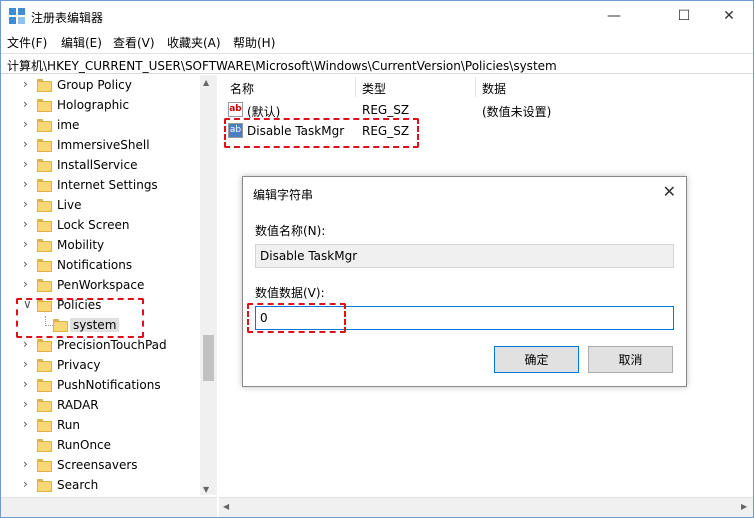 This screenshot has width=754, height=518. Describe the element at coordinates (101, 466) in the screenshot. I see `tree-item-screensavers: › Screensavers` at that location.